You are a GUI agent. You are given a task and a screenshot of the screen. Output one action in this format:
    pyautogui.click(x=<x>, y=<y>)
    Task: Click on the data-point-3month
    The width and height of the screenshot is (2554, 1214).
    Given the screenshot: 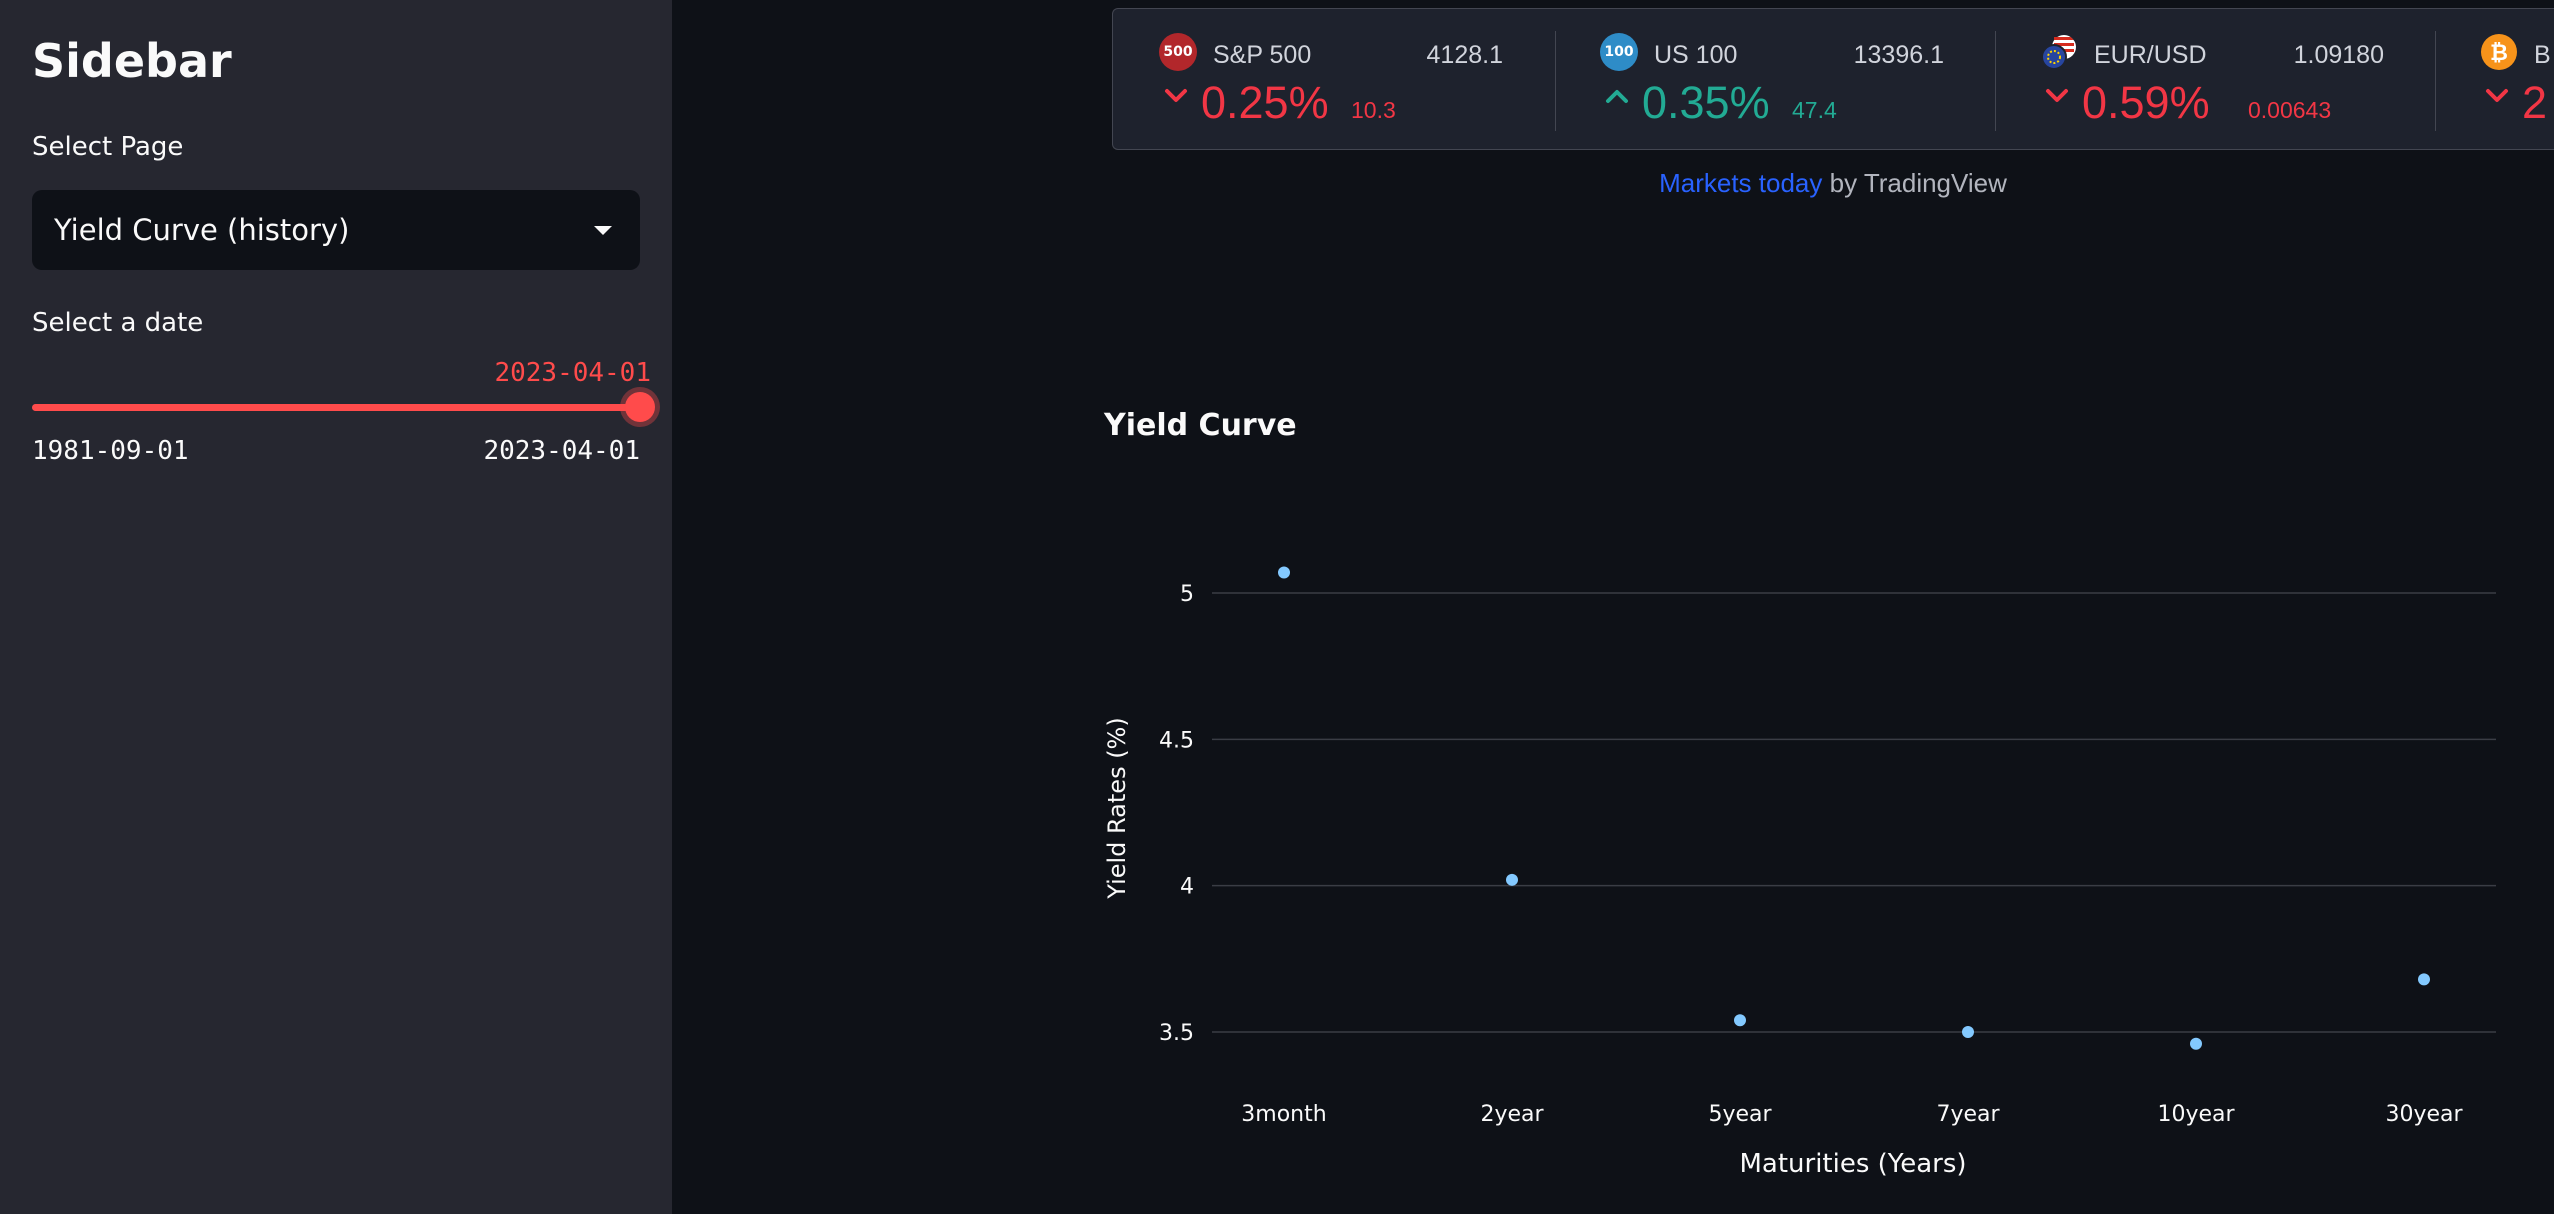 What is the action you would take?
    pyautogui.click(x=1284, y=572)
    